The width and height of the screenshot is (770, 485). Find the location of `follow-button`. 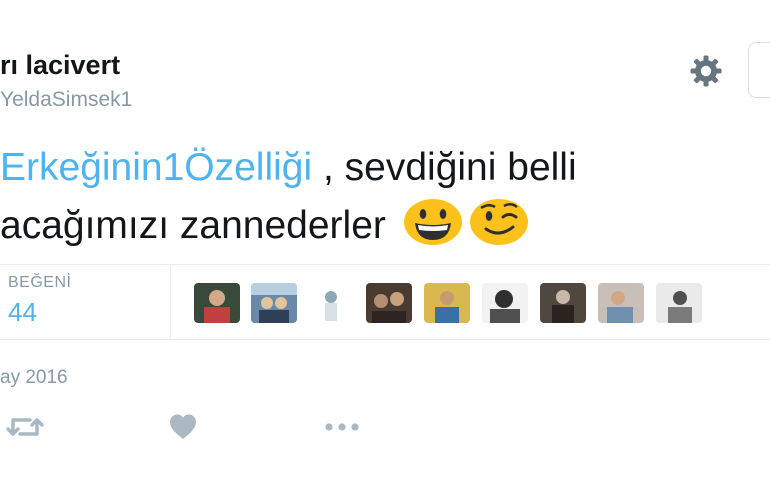

follow-button is located at coordinates (759, 70).